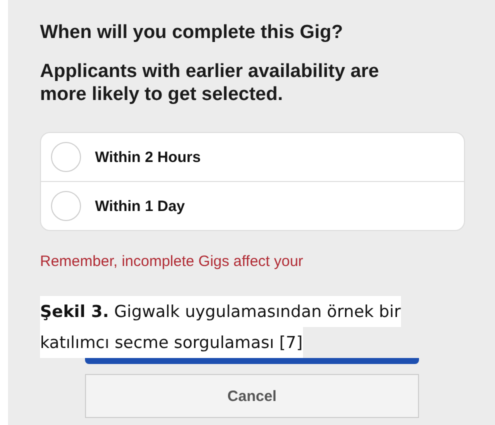 This screenshot has height=425, width=495. Describe the element at coordinates (192, 33) in the screenshot. I see `question-title: When will you complete this Gig?` at that location.